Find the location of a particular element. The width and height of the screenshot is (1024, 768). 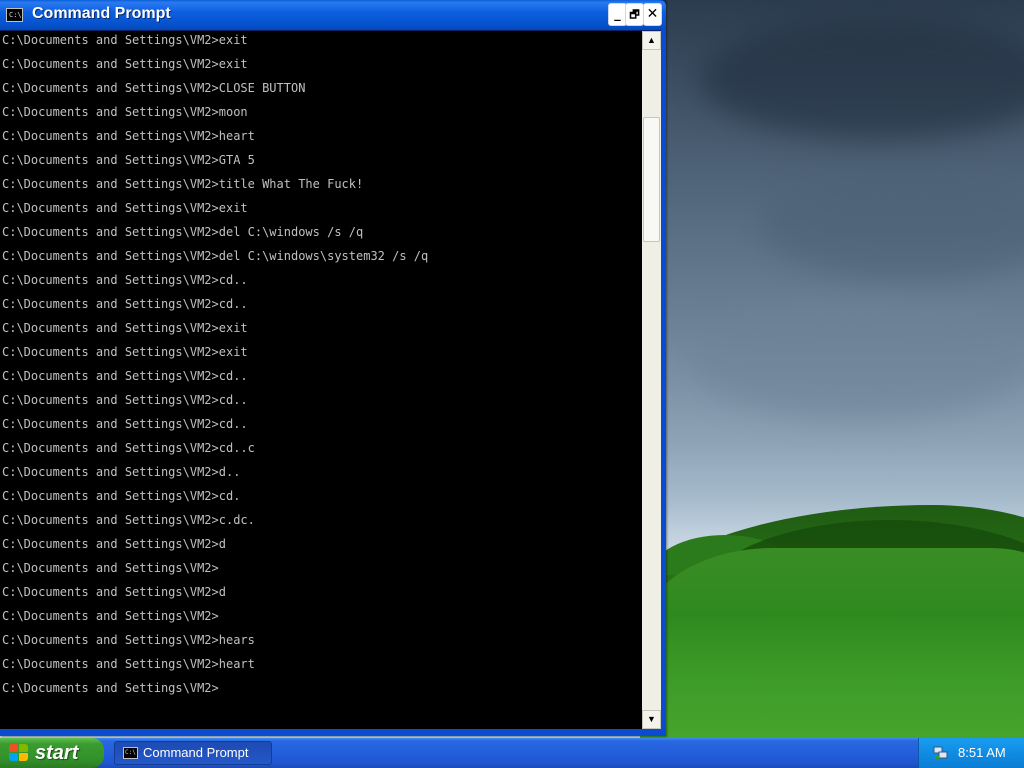

scroll-up-arrow-icon: ▲ is located at coordinates (651, 40).